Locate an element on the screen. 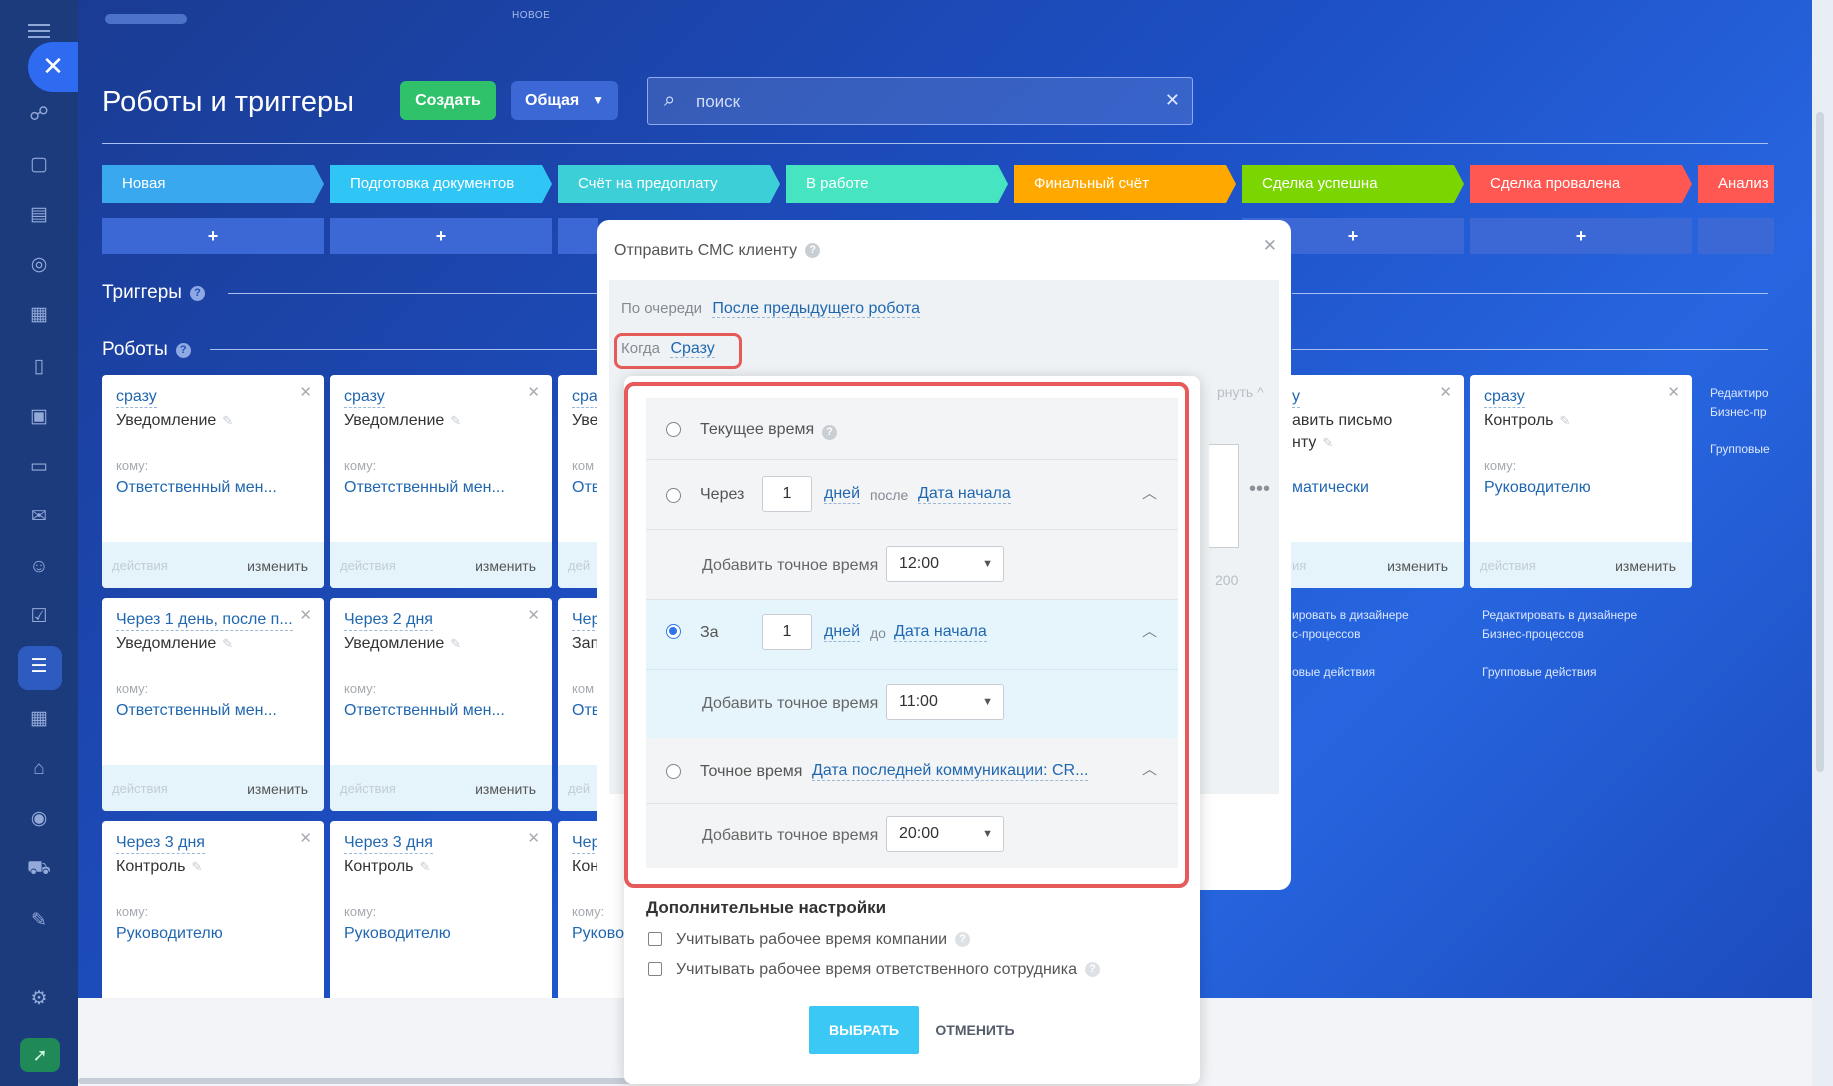 This screenshot has height=1086, width=1833. store-icon: ⌂ is located at coordinates (39, 769).